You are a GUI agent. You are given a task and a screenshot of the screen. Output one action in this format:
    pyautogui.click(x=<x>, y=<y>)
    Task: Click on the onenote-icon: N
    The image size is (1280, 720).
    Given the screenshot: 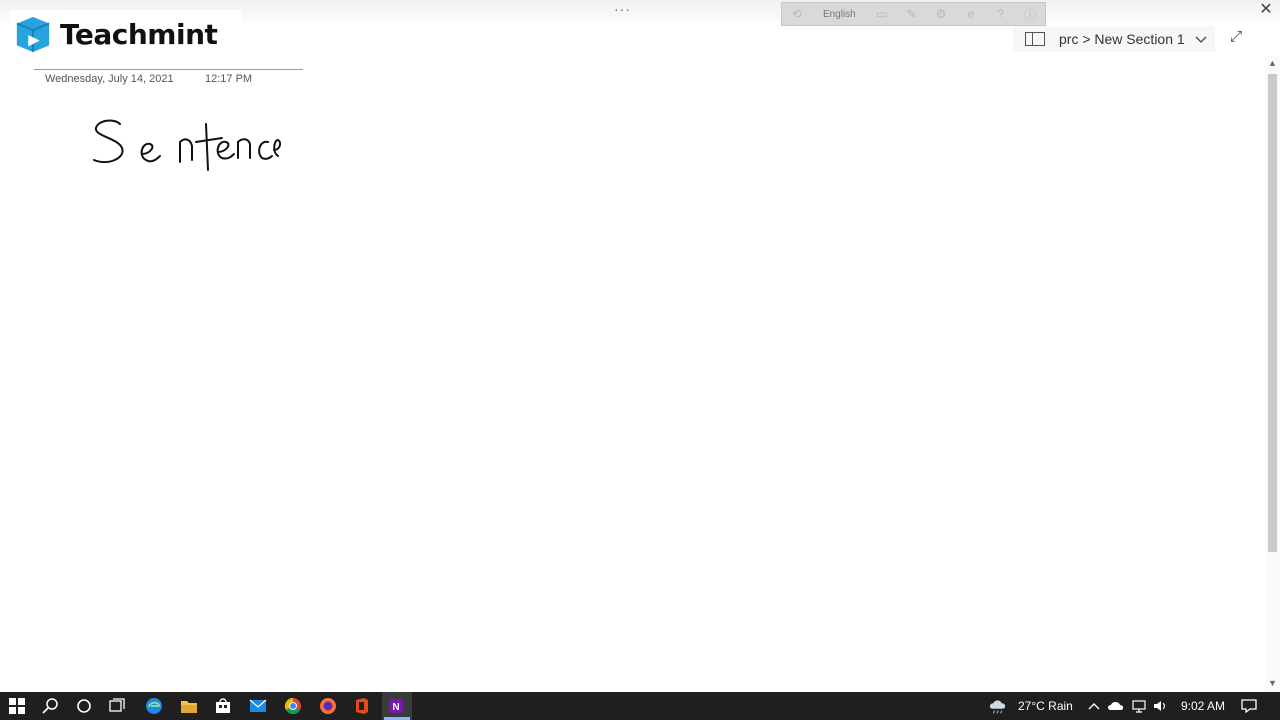 What is the action you would take?
    pyautogui.click(x=396, y=706)
    